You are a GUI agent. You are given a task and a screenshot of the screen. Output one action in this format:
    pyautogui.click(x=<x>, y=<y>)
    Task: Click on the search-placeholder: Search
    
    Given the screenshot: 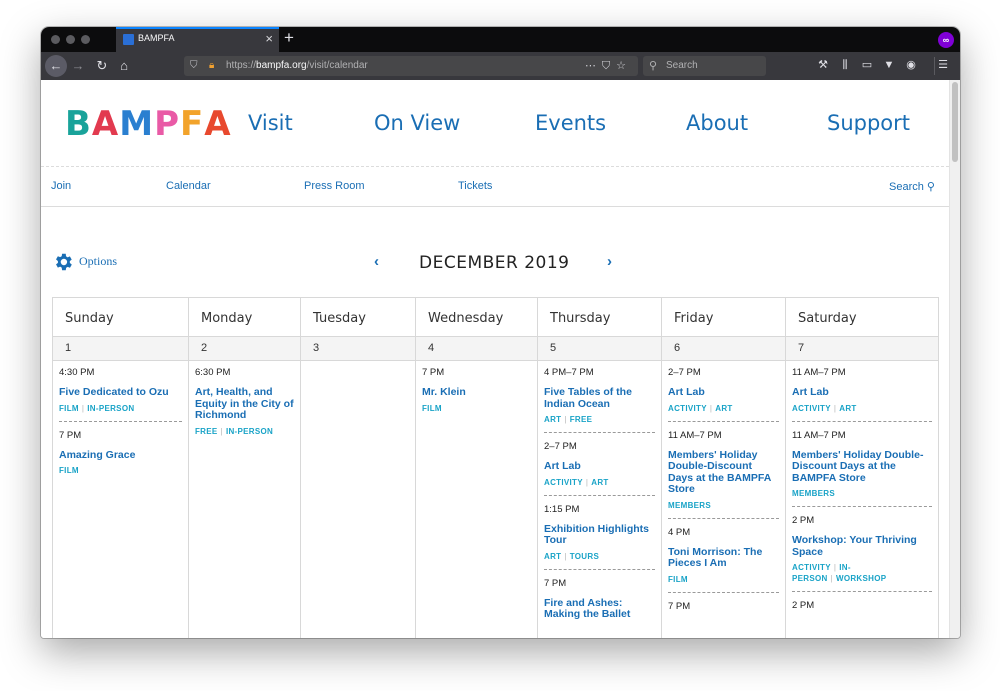 What is the action you would take?
    pyautogui.click(x=682, y=65)
    